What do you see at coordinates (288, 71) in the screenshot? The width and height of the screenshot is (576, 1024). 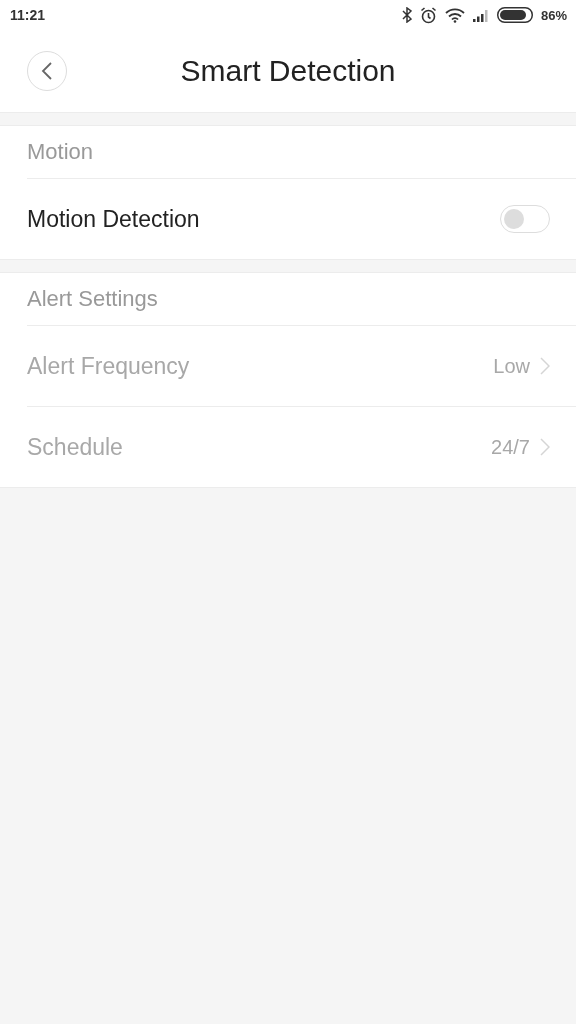 I see `page-title: Smart Detection` at bounding box center [288, 71].